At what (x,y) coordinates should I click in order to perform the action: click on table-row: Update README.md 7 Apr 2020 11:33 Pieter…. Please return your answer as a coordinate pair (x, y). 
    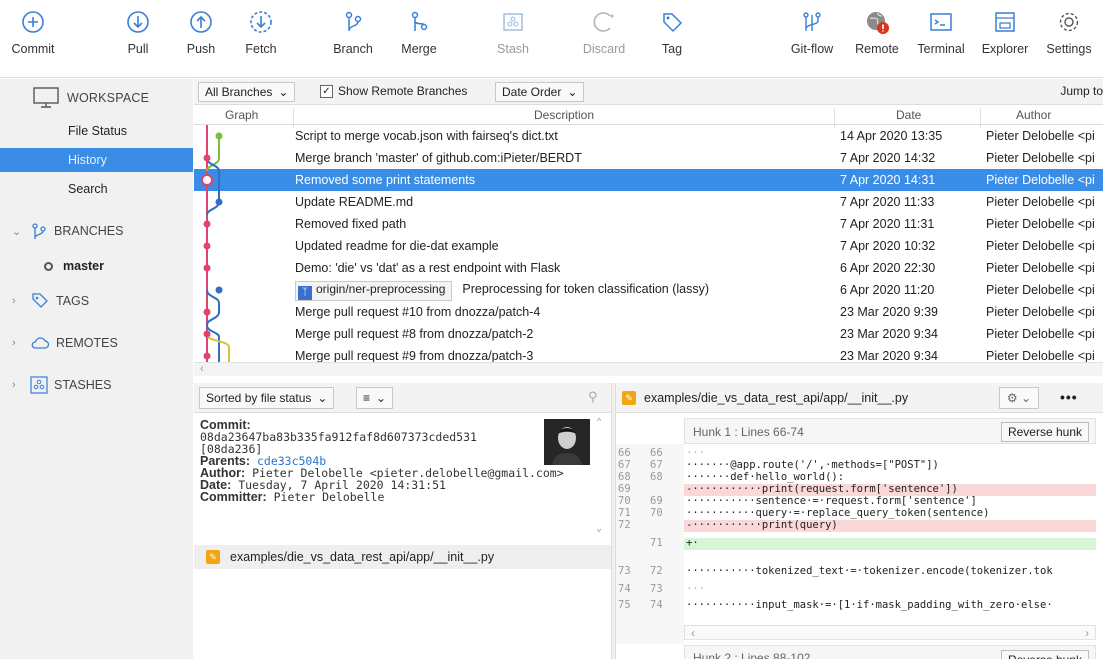
    Looking at the image, I should click on (648, 202).